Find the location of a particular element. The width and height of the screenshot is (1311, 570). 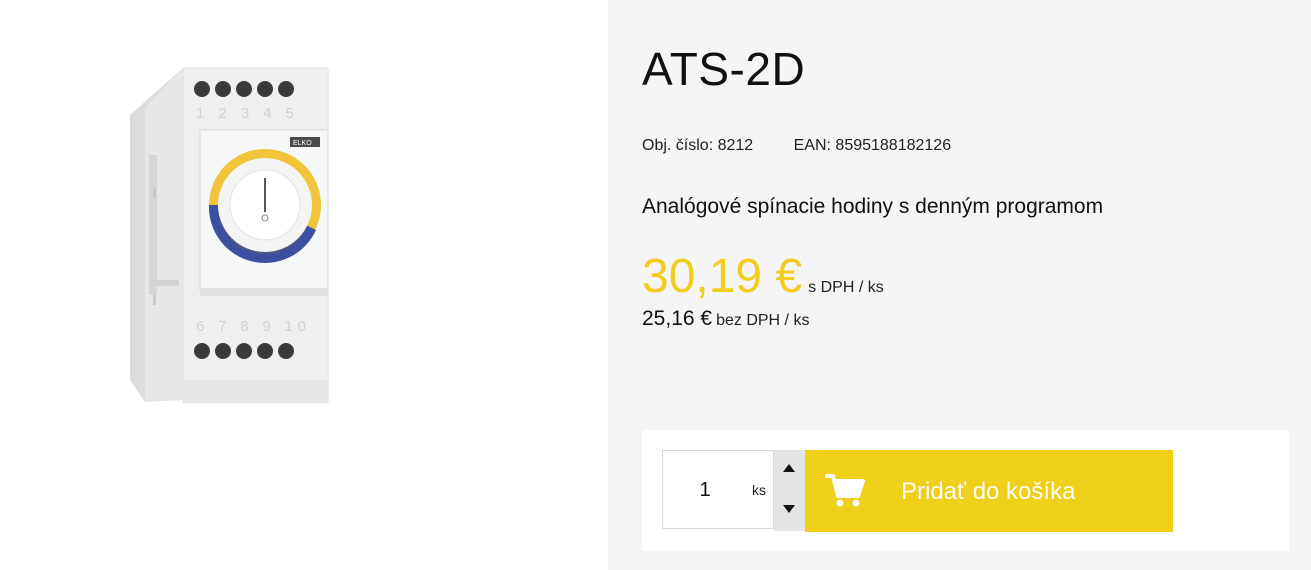

product-image: 1 2 3 4 5 ELKO 6 7 8 9 10 is located at coordinates (229, 235).